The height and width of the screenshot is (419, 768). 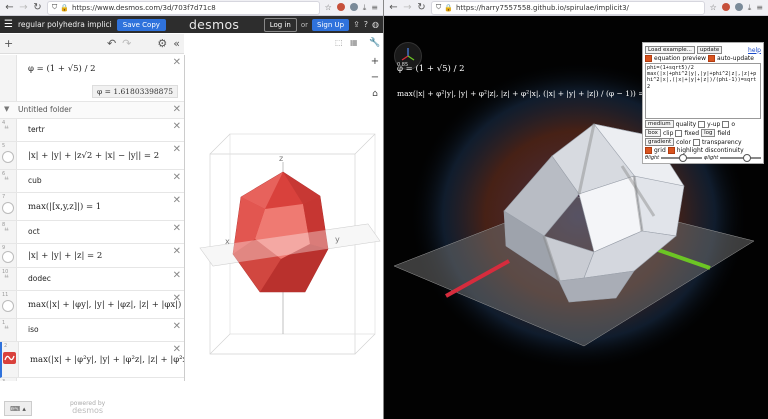 What do you see at coordinates (708, 133) in the screenshot?
I see `field-select: log` at bounding box center [708, 133].